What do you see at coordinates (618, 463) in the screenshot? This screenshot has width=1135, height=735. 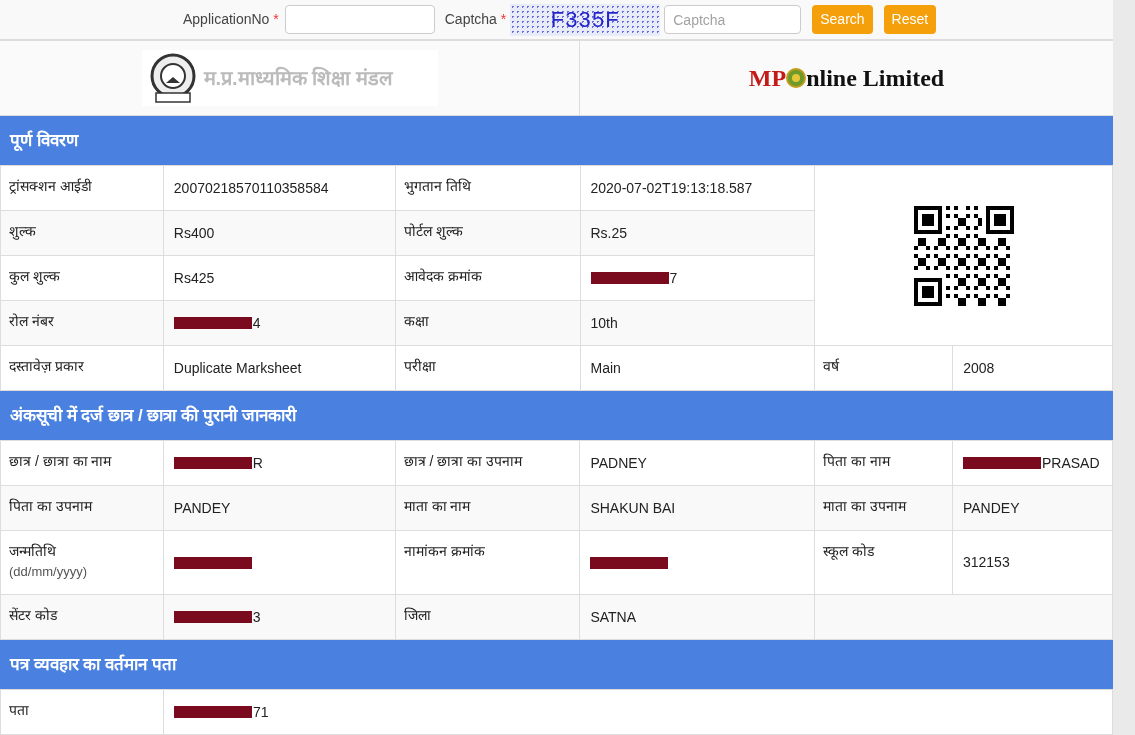 I see `field-value: PADNEY` at bounding box center [618, 463].